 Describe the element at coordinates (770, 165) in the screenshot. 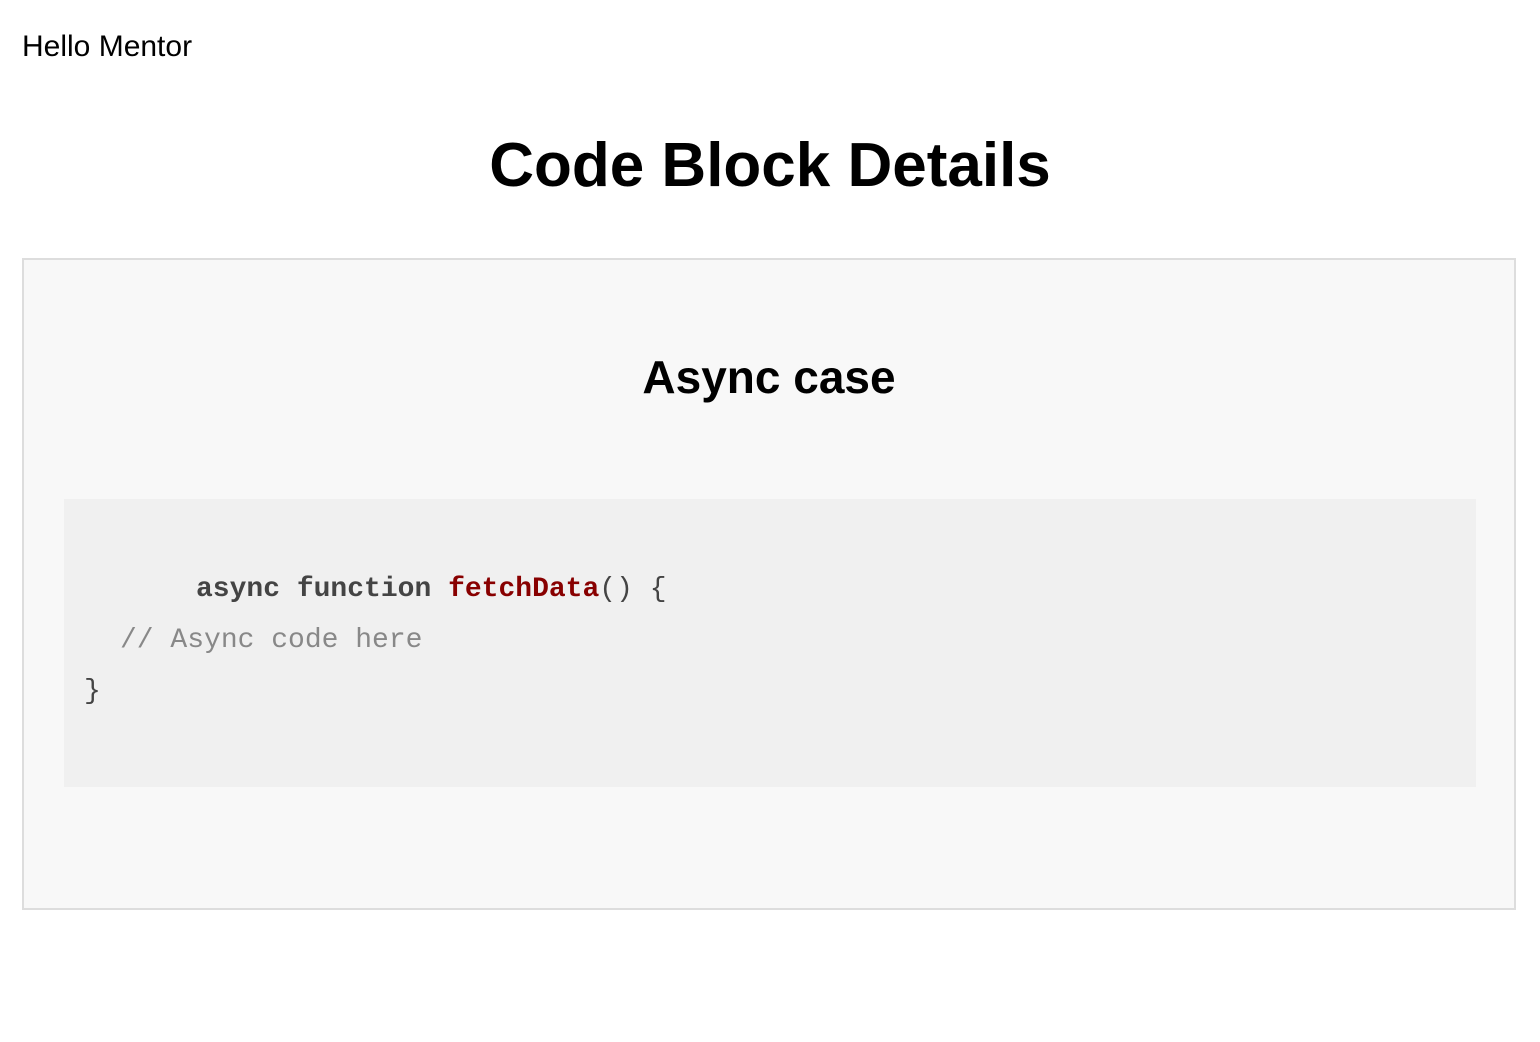

I see `page-title: Code Block Details` at that location.